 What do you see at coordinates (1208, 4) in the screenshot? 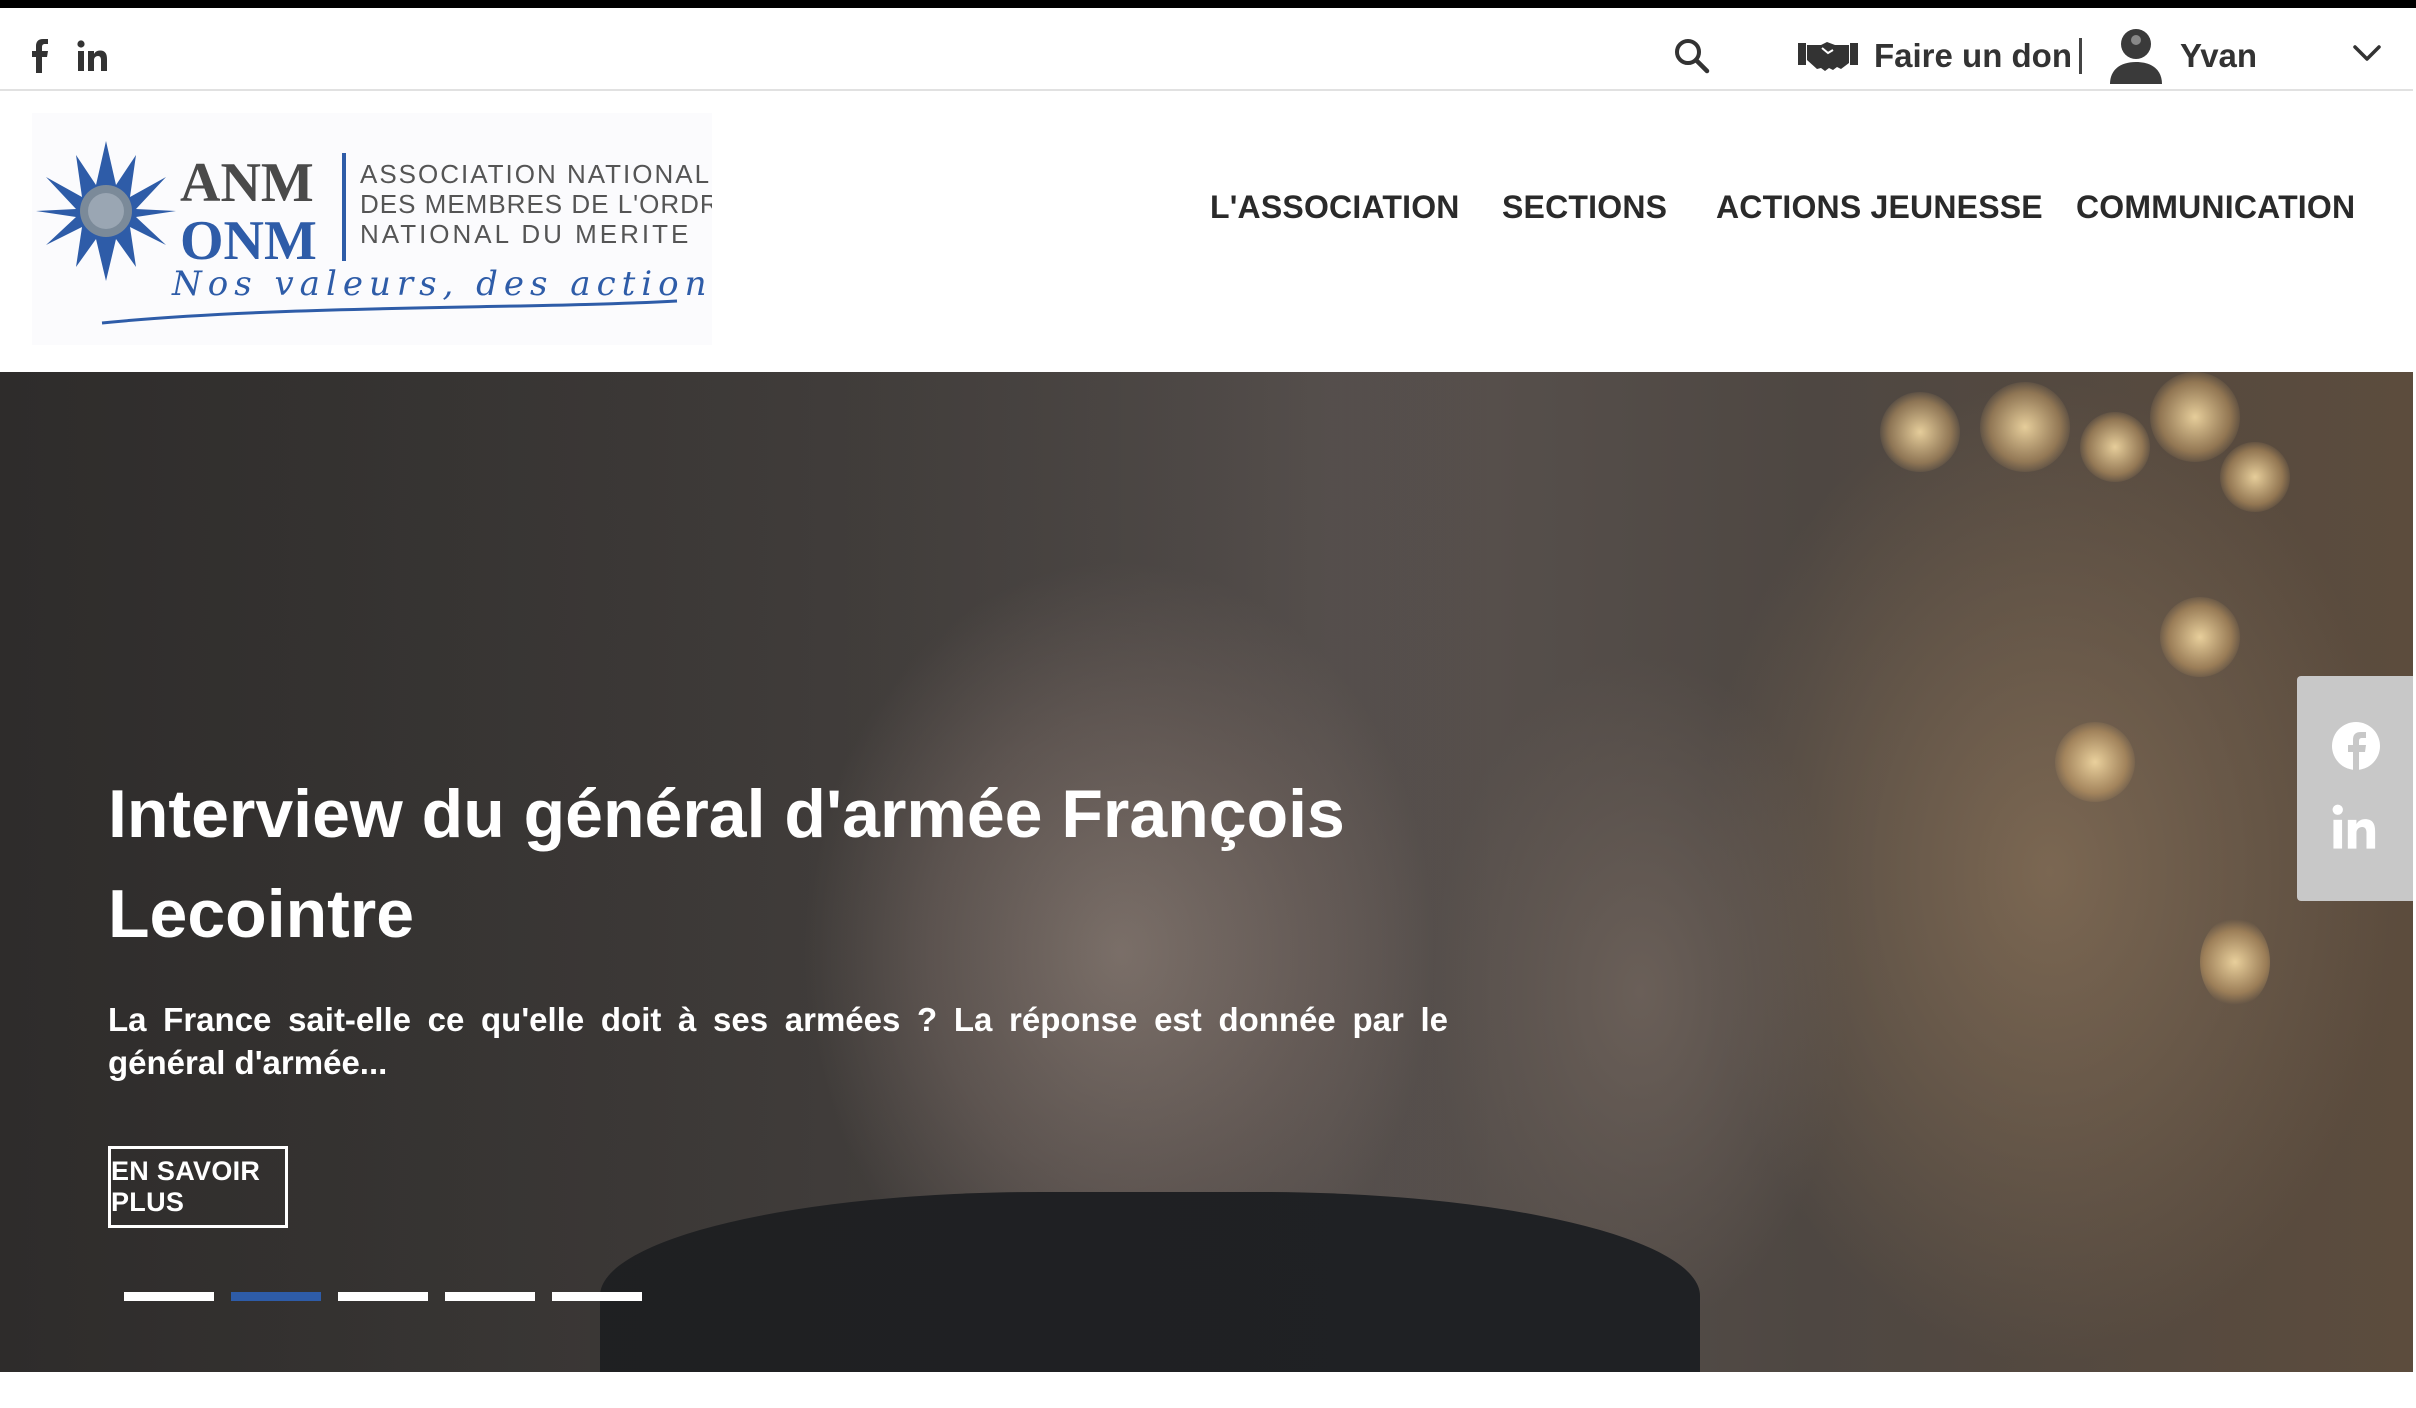
I see `top-border` at bounding box center [1208, 4].